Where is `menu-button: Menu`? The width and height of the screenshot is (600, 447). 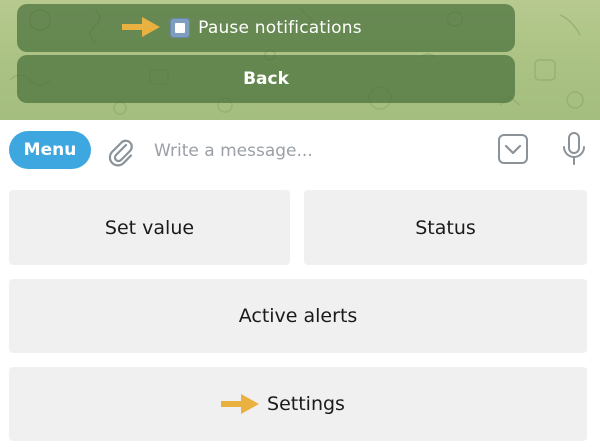 menu-button: Menu is located at coordinates (50, 150).